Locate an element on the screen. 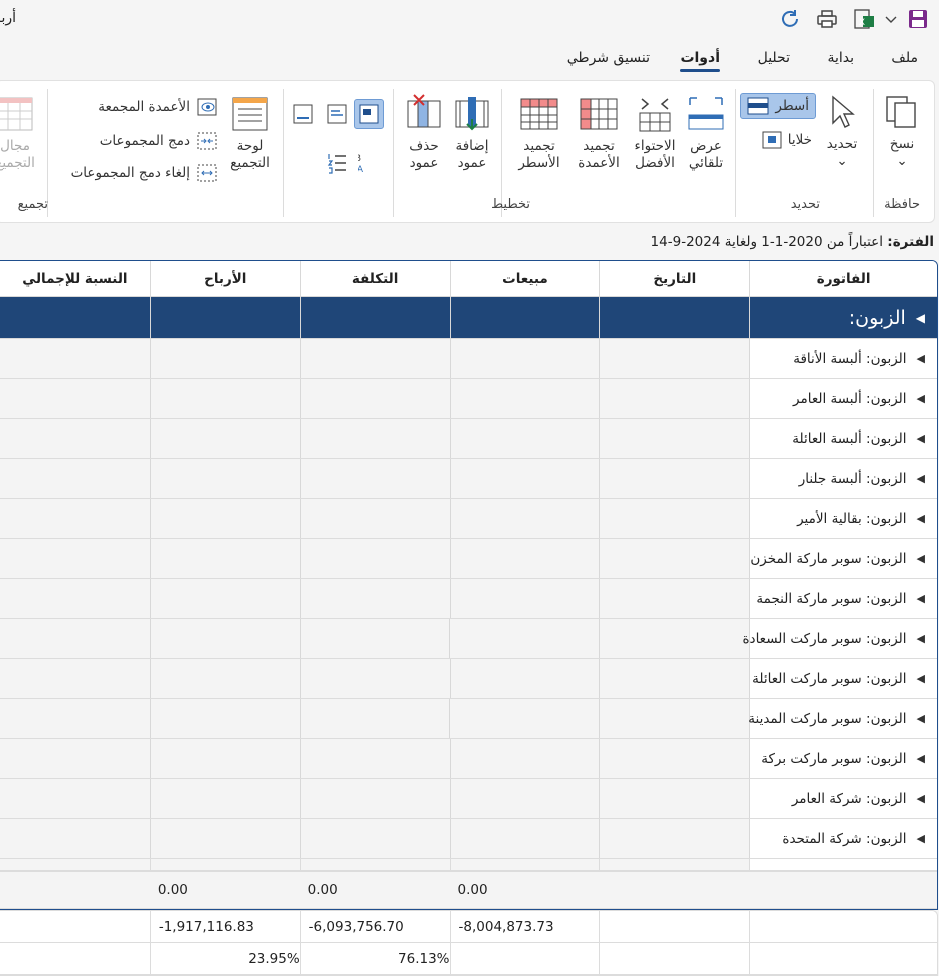  chevron-down-icon is located at coordinates (892, 19).